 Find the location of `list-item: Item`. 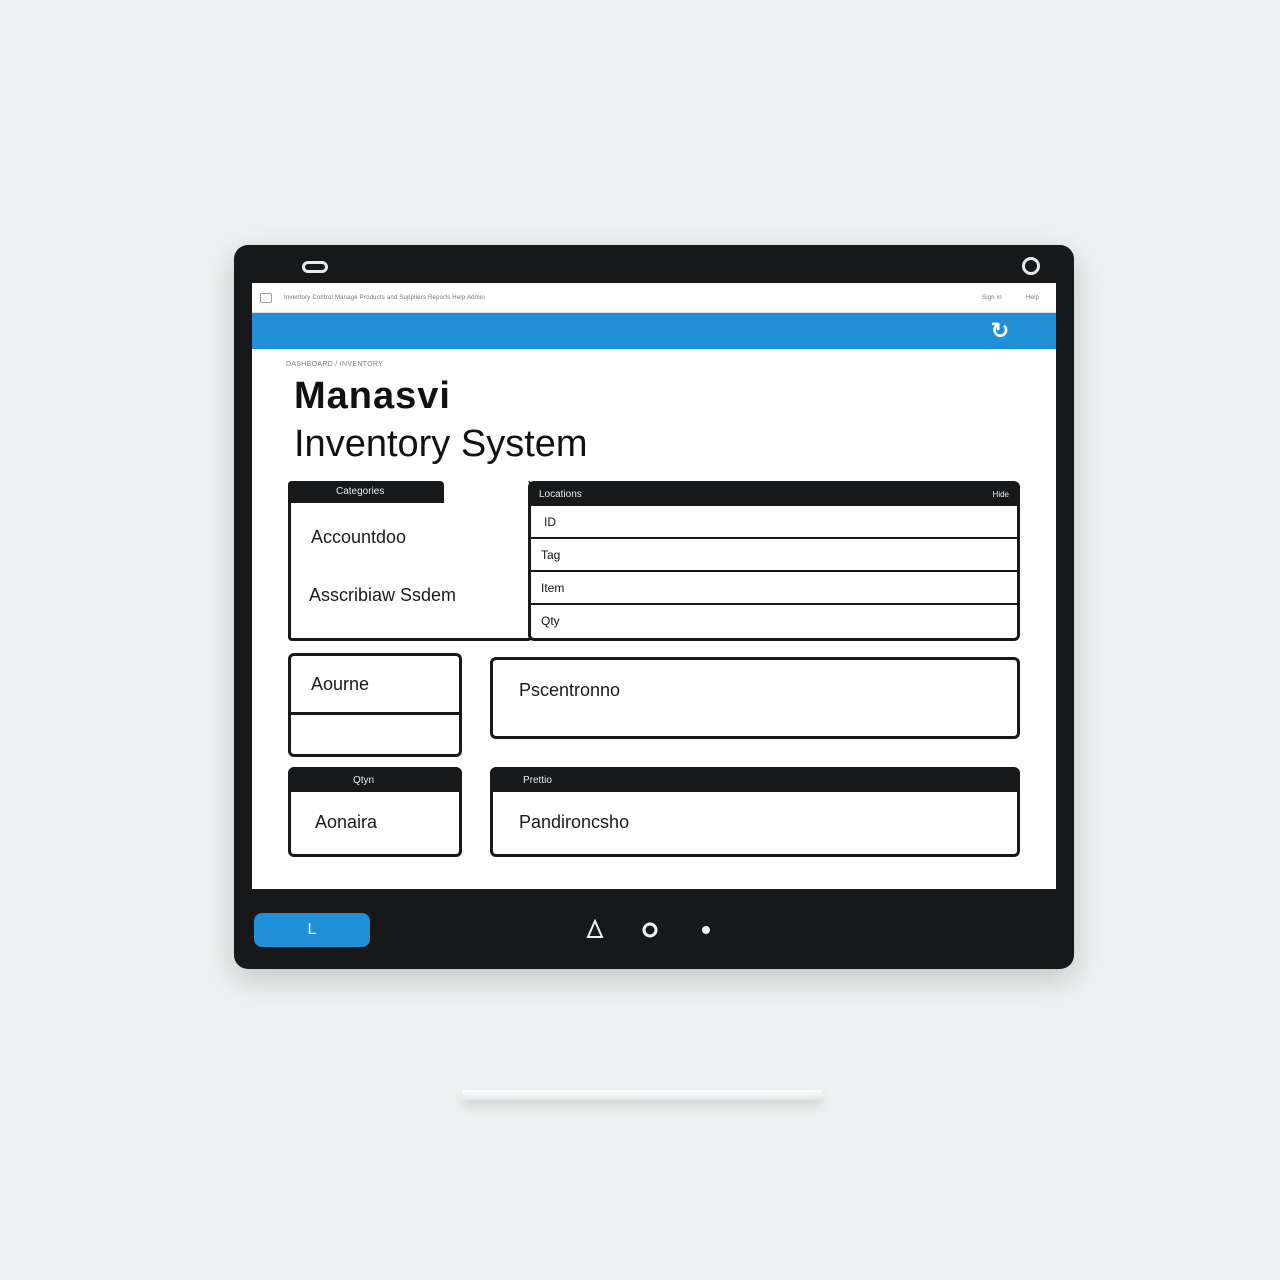

list-item: Item is located at coordinates (774, 588).